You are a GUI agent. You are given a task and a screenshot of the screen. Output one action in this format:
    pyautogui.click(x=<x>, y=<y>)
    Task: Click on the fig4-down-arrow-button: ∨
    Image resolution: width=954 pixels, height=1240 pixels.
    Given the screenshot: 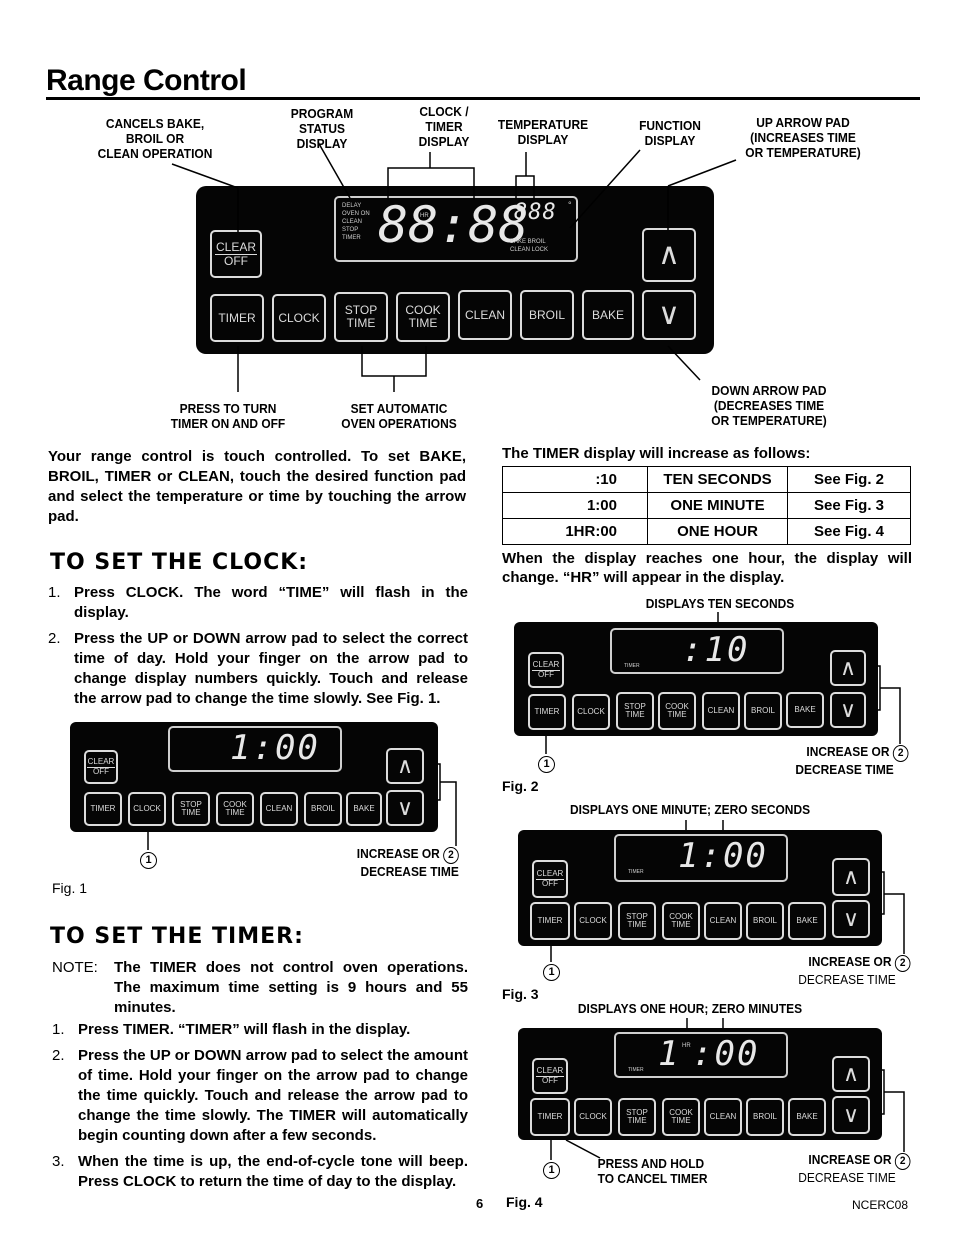 What is the action you would take?
    pyautogui.click(x=851, y=1115)
    